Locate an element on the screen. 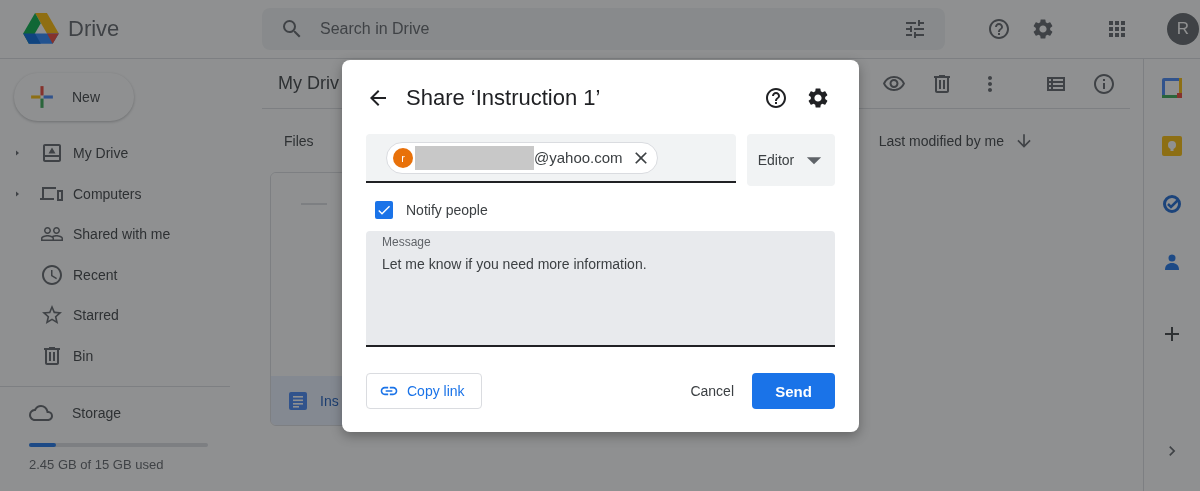  sidebar-item: Starred is located at coordinates (115, 315).